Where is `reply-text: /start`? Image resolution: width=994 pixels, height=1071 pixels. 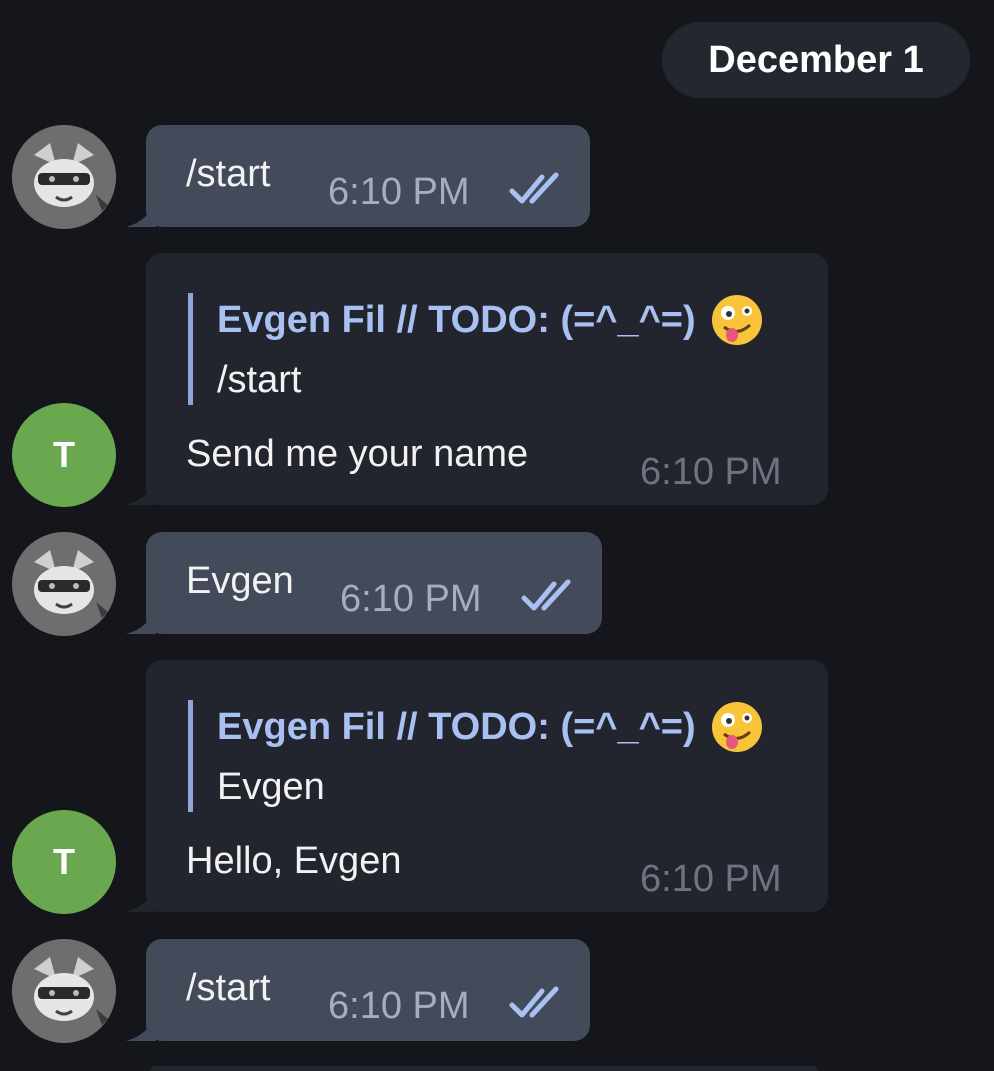 reply-text: /start is located at coordinates (259, 380).